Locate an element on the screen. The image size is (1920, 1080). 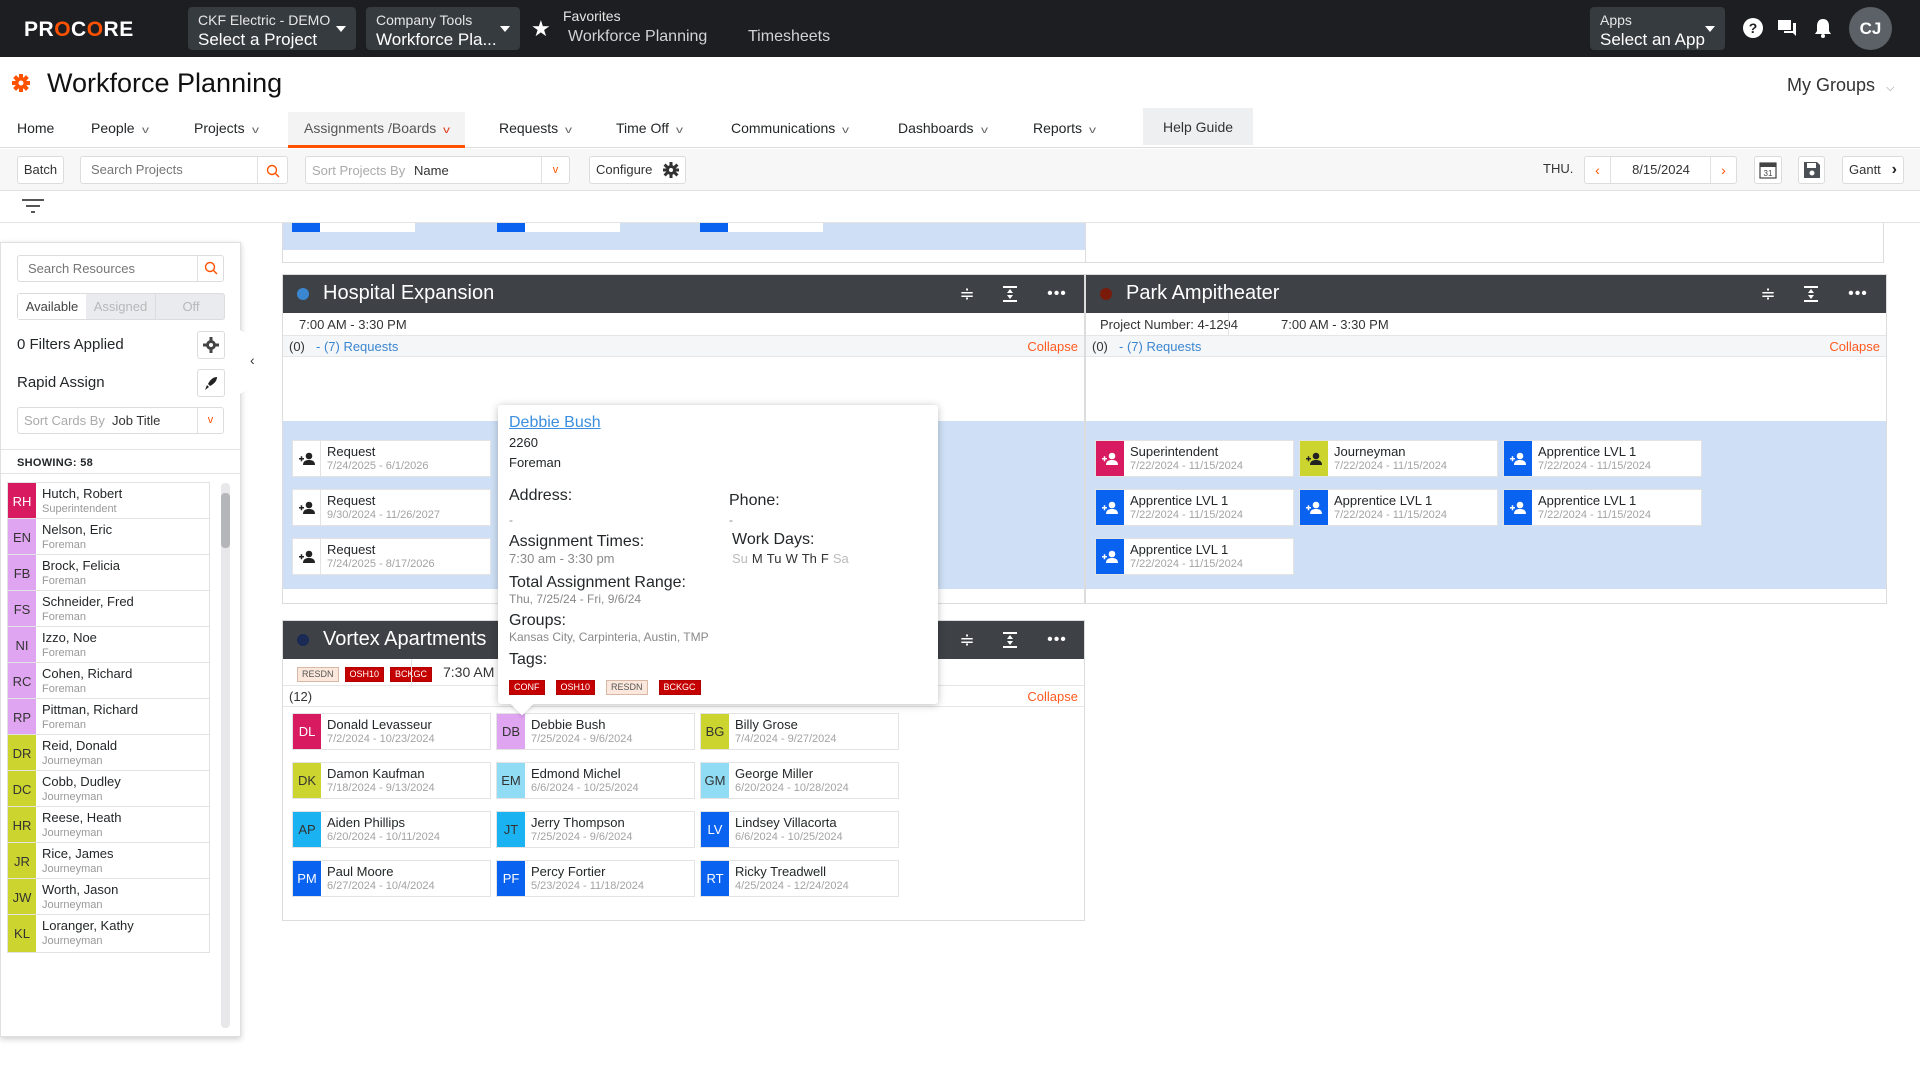
rapid-assign-button is located at coordinates (211, 383).